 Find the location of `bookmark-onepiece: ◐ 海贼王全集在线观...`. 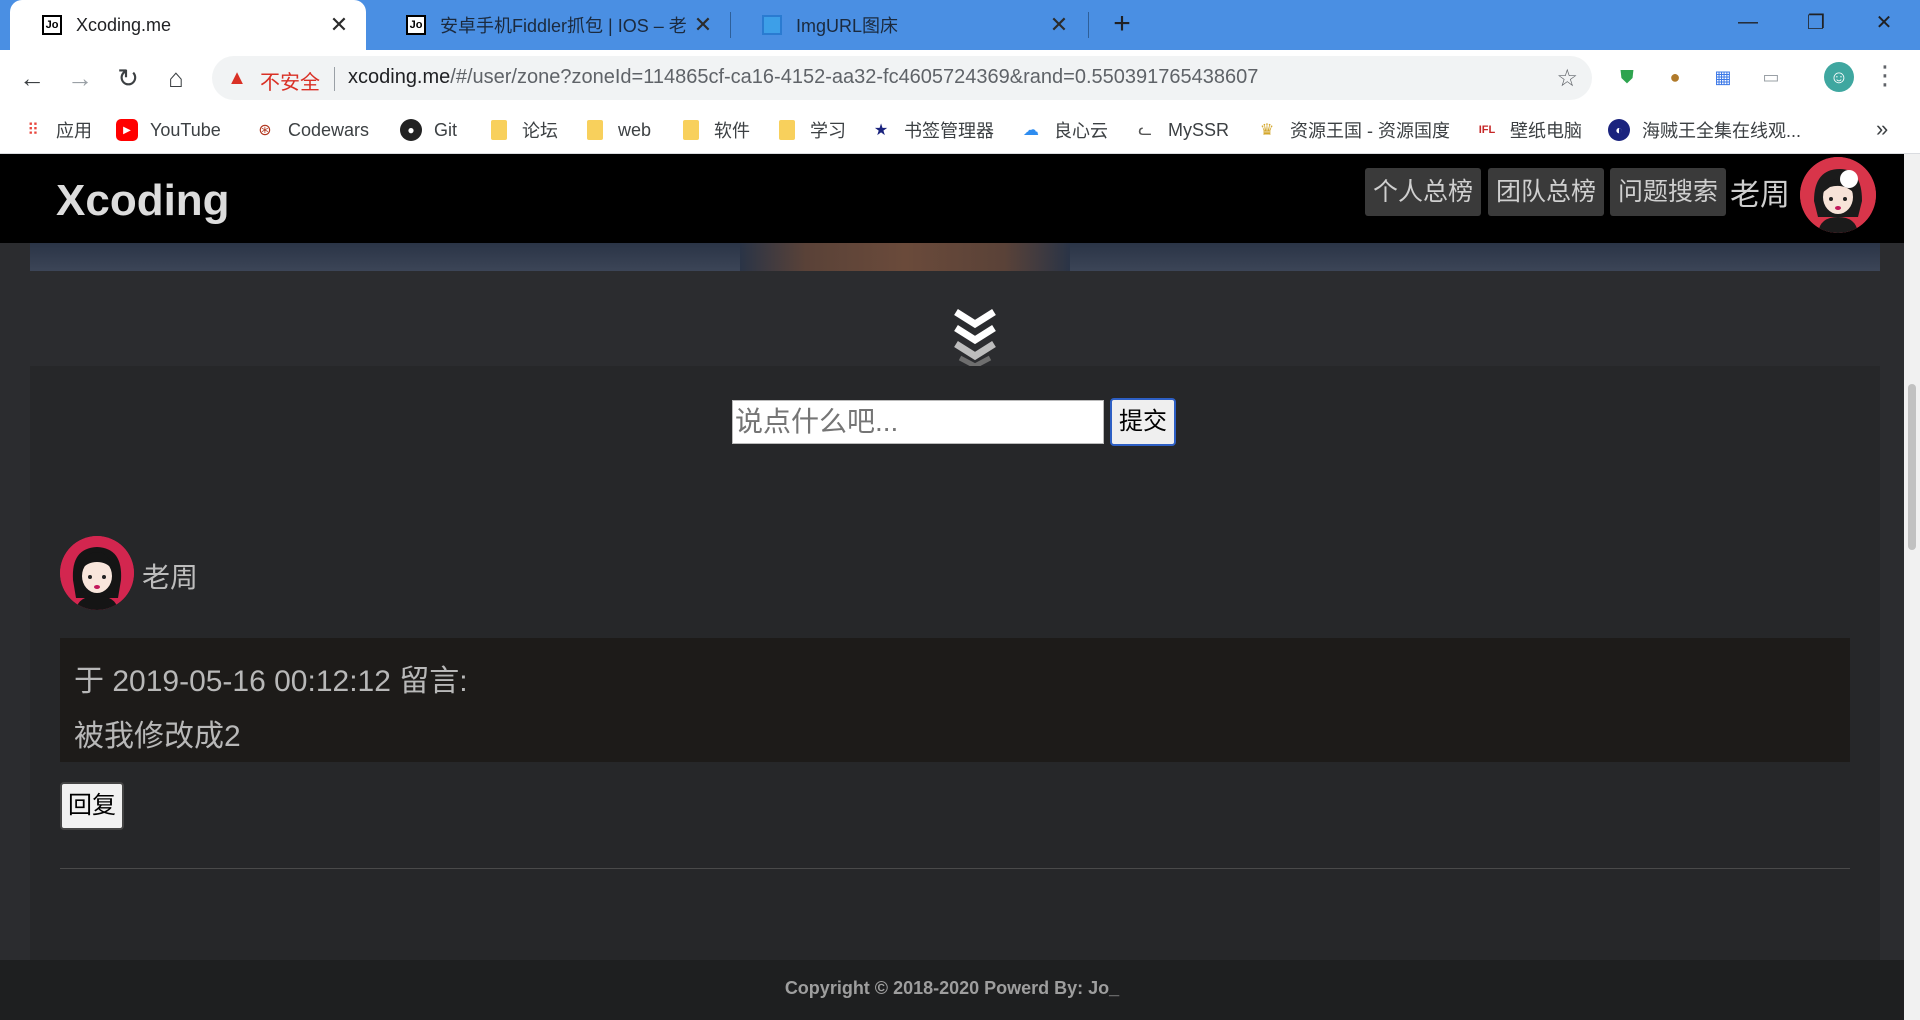

bookmark-onepiece: ◐ 海贼王全集在线观... is located at coordinates (1704, 130).